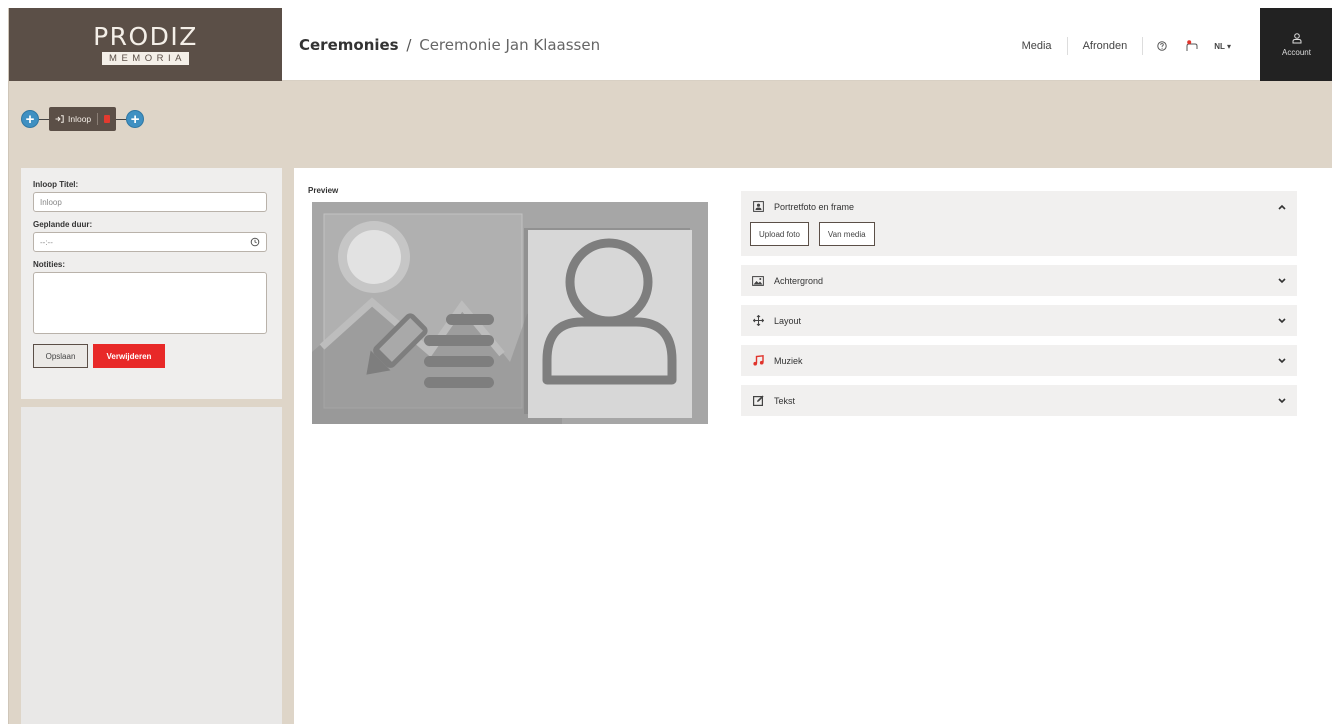  I want to click on add-after-button: +, so click(135, 119).